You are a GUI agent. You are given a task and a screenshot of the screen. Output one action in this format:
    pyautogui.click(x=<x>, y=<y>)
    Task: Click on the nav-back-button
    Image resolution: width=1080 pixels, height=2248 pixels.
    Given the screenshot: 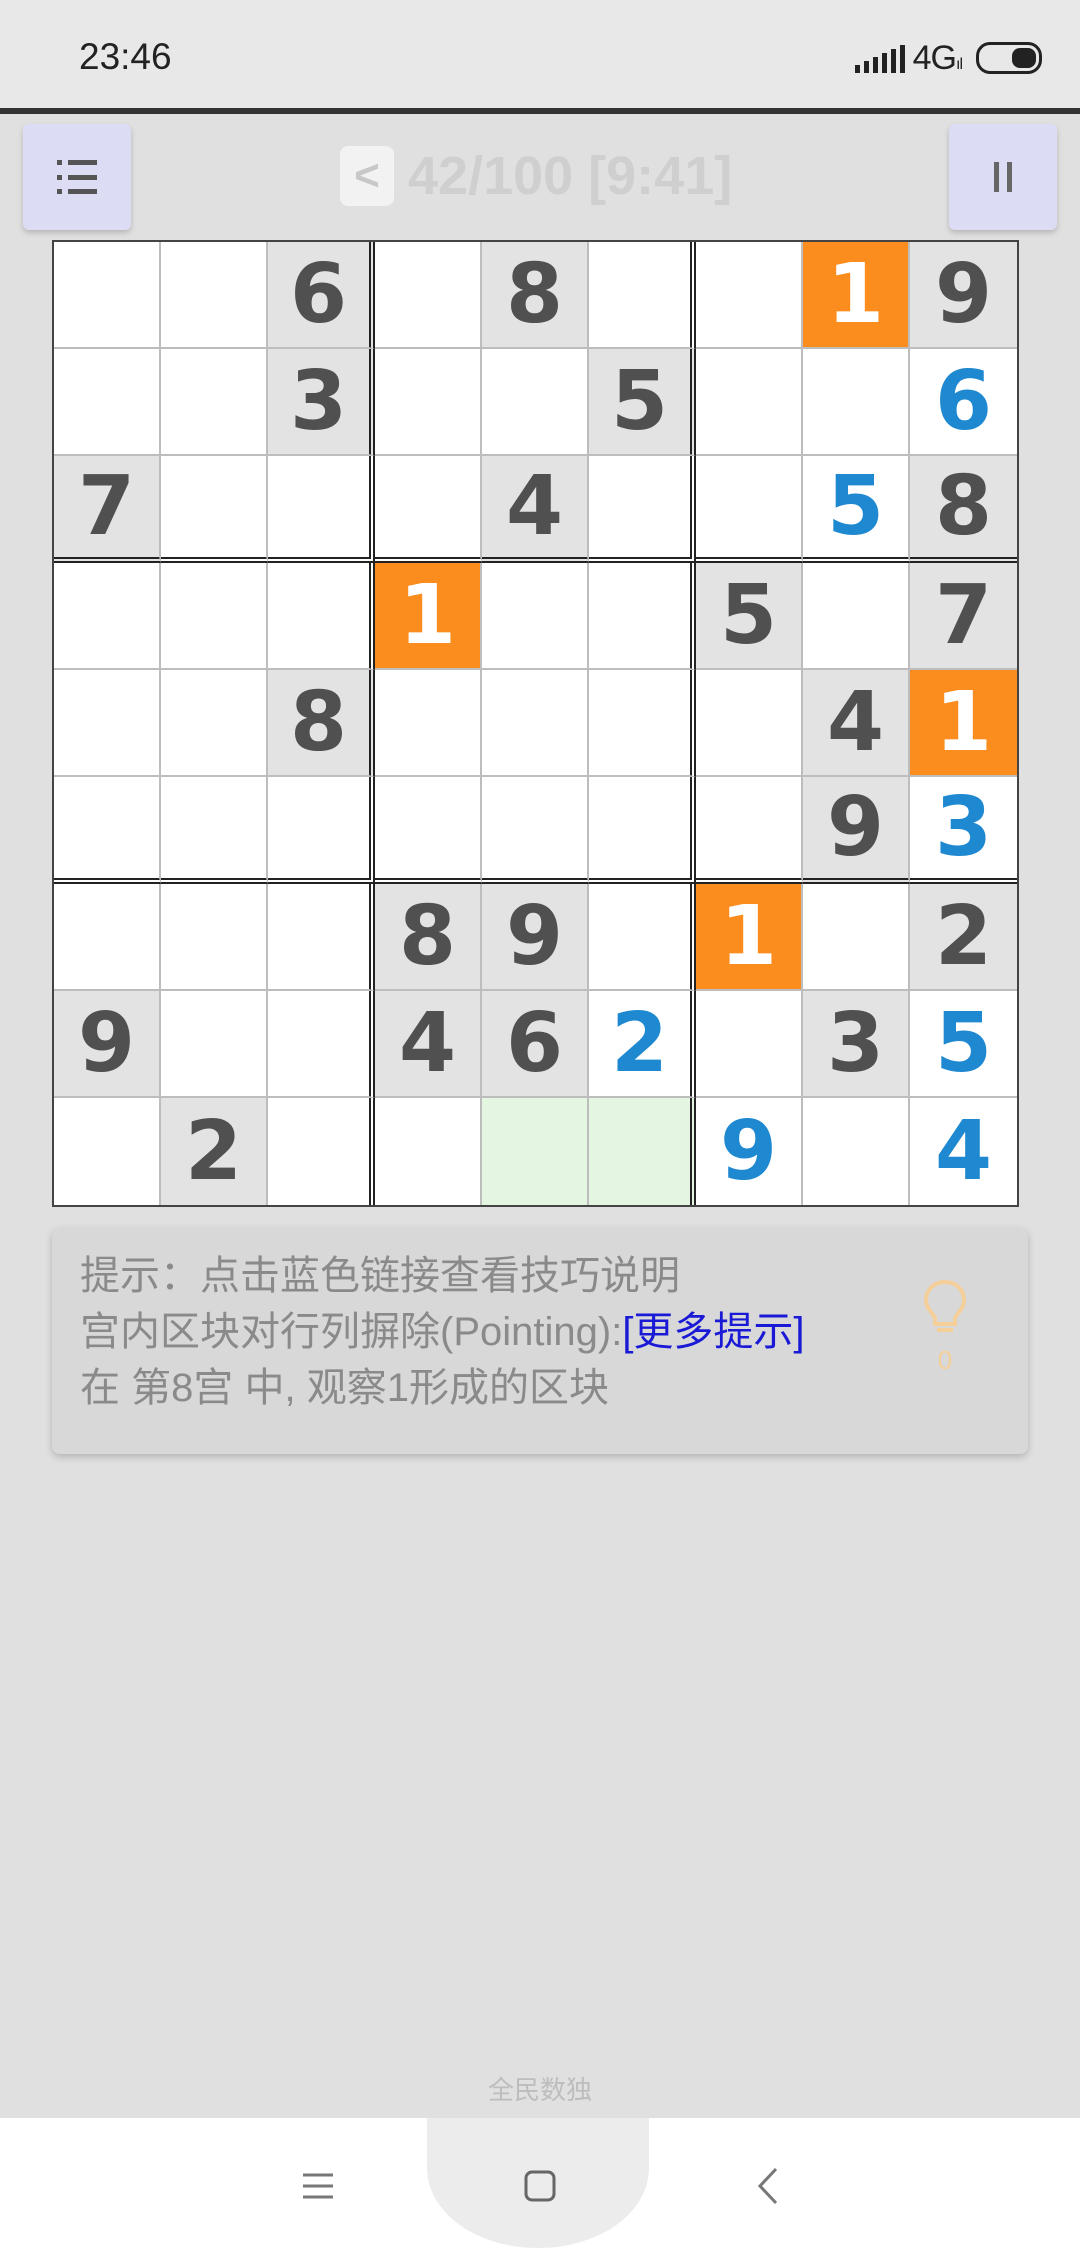 What is the action you would take?
    pyautogui.click(x=768, y=2186)
    